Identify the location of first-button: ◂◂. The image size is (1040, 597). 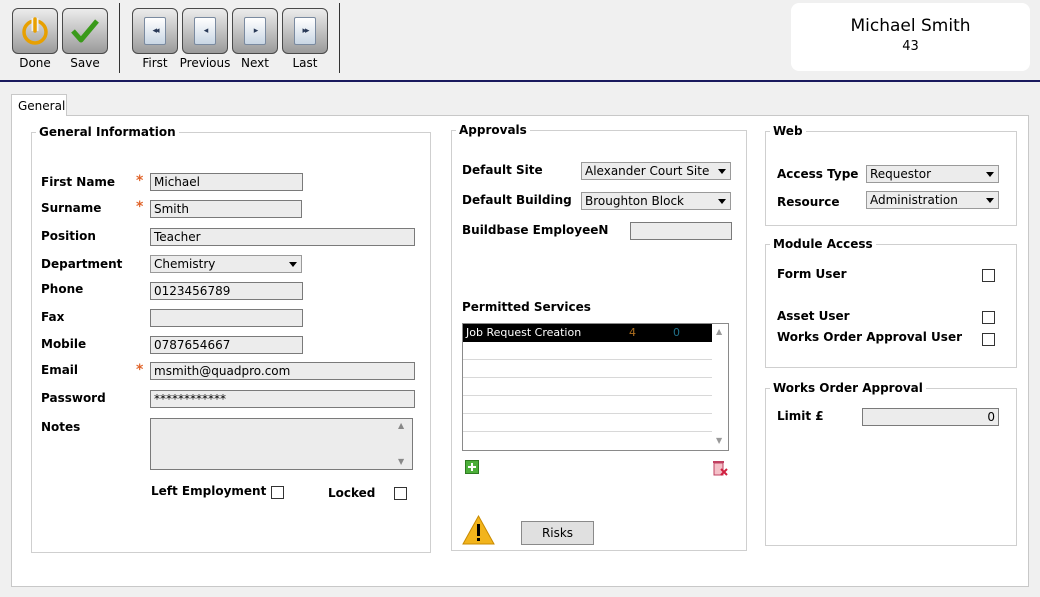
(155, 31).